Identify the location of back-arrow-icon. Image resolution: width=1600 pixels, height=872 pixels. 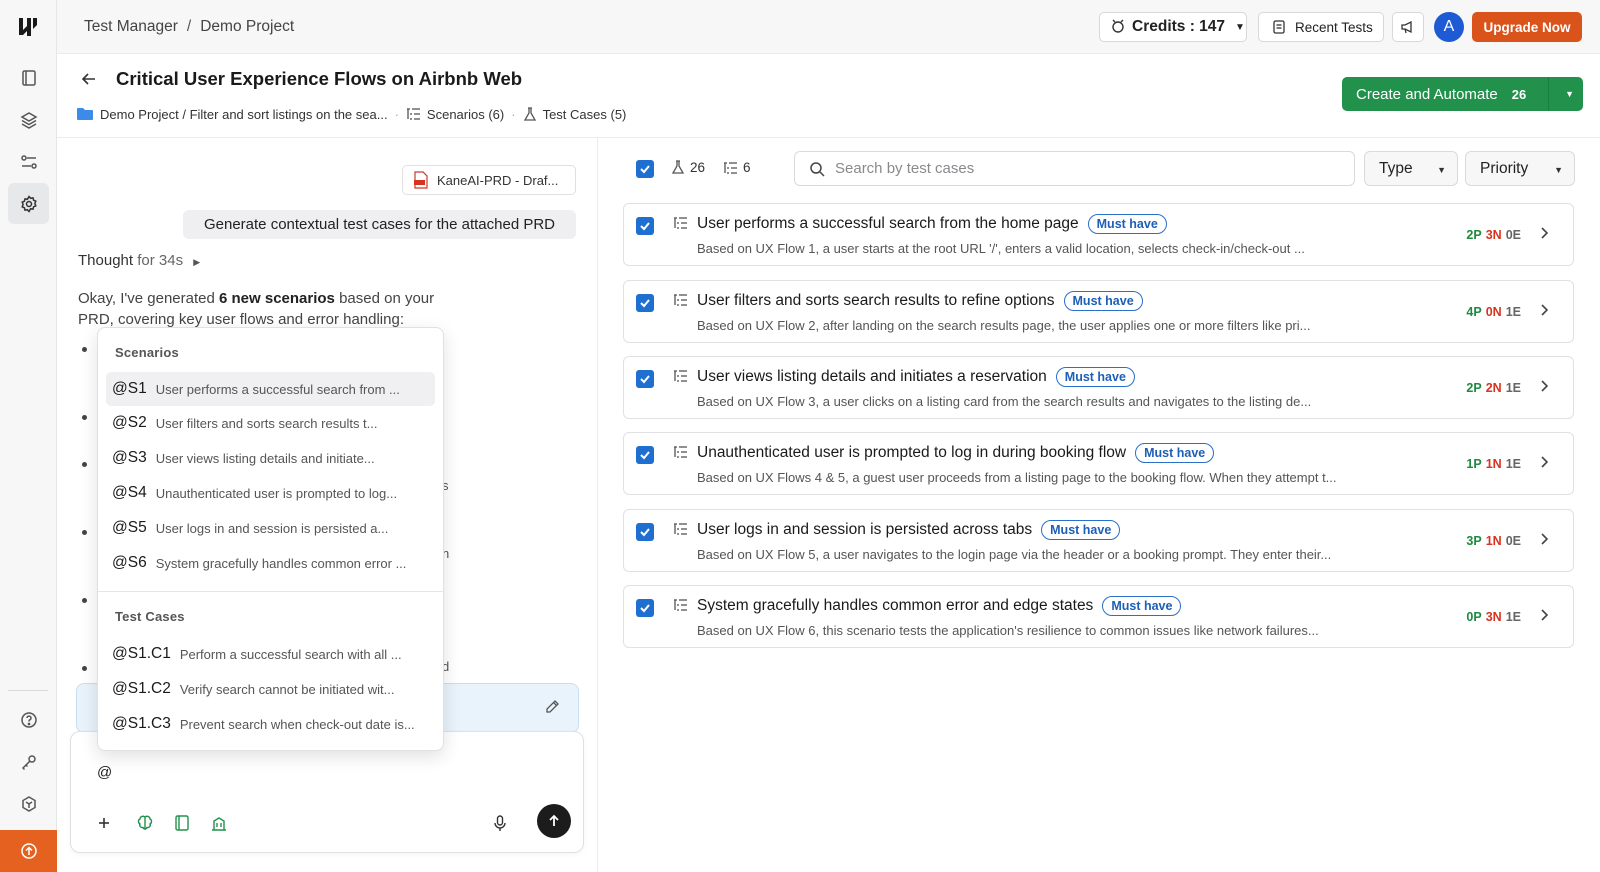
(90, 79).